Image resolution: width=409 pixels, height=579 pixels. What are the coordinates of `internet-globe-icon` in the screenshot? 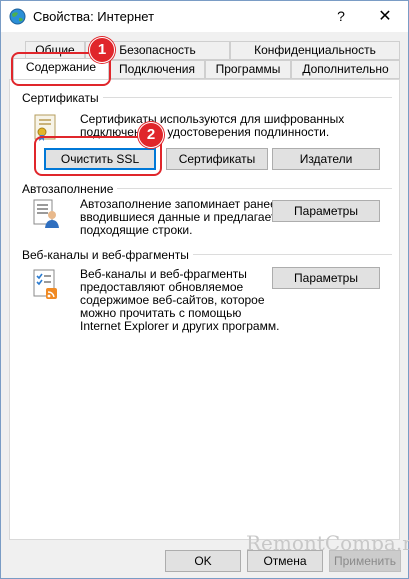 It's located at (17, 16).